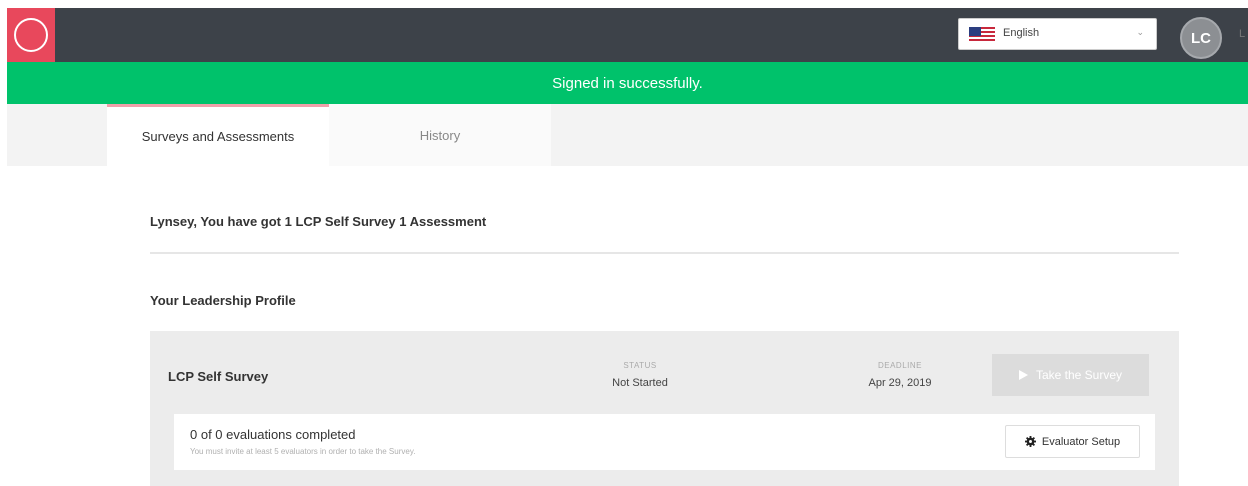 This screenshot has width=1248, height=486. What do you see at coordinates (1079, 375) in the screenshot?
I see `take-survey-label: Take the Survey` at bounding box center [1079, 375].